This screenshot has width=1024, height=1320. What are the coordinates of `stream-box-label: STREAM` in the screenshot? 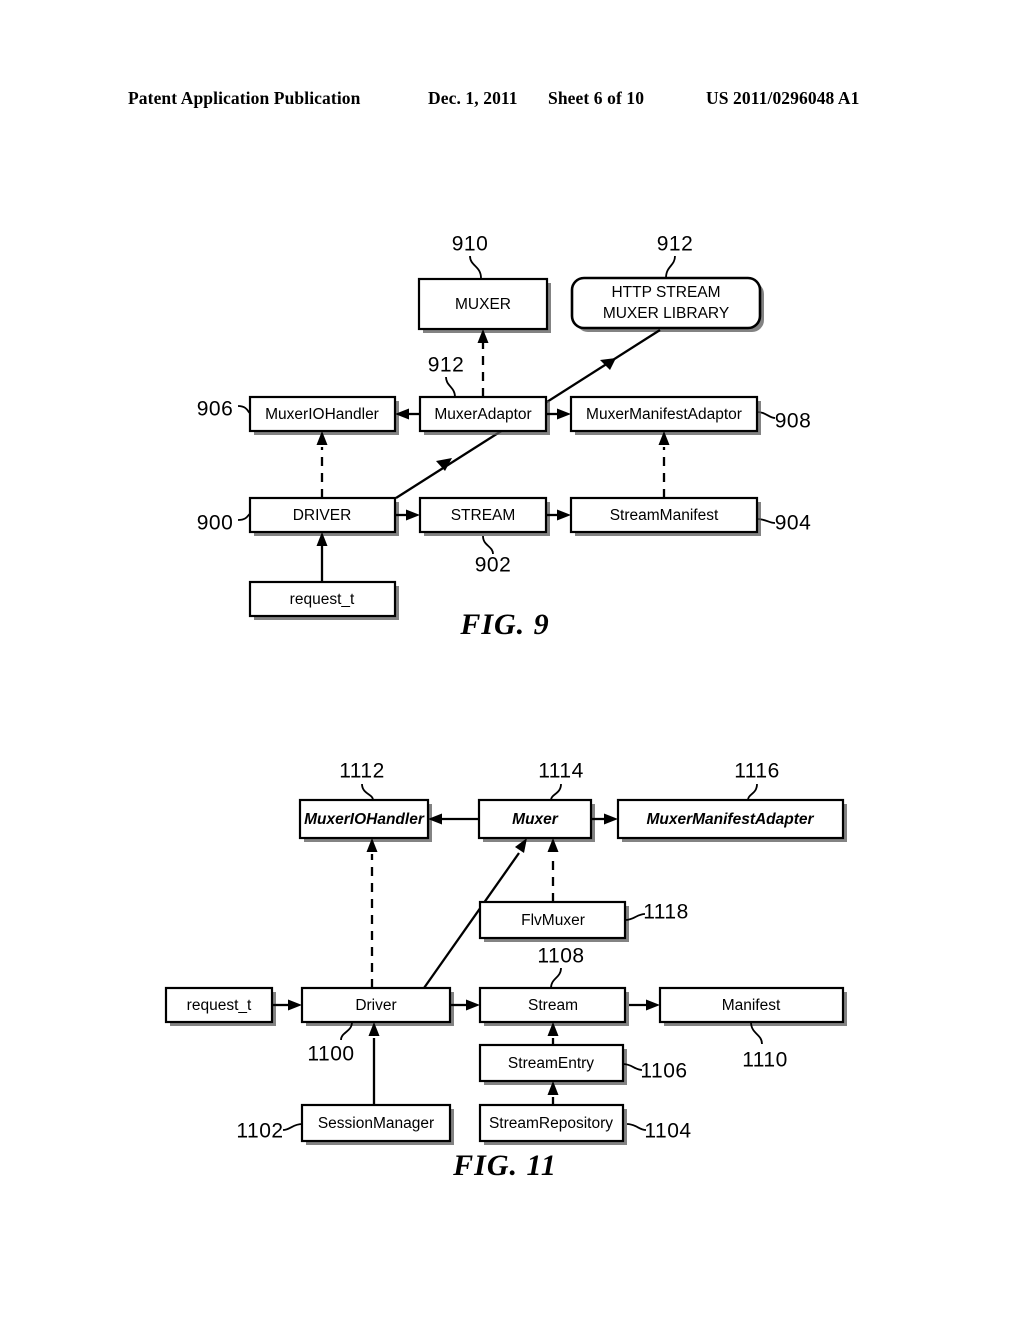 It's located at (483, 515).